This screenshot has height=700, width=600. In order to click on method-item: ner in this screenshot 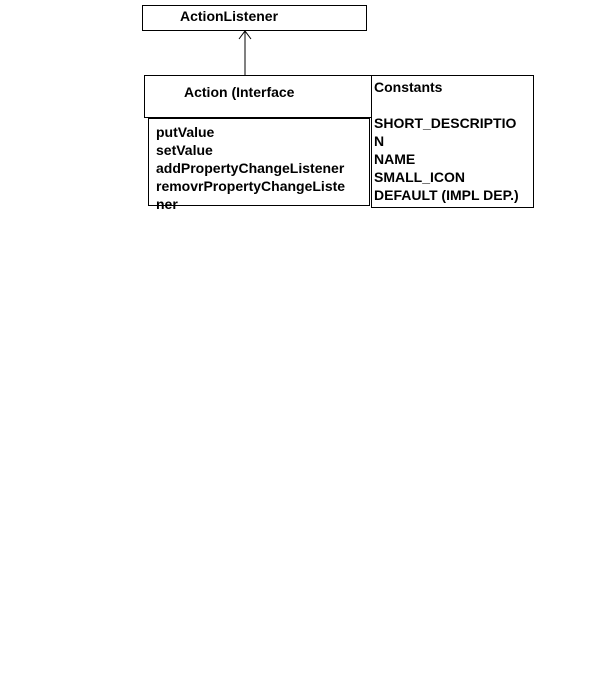, I will do `click(167, 204)`.